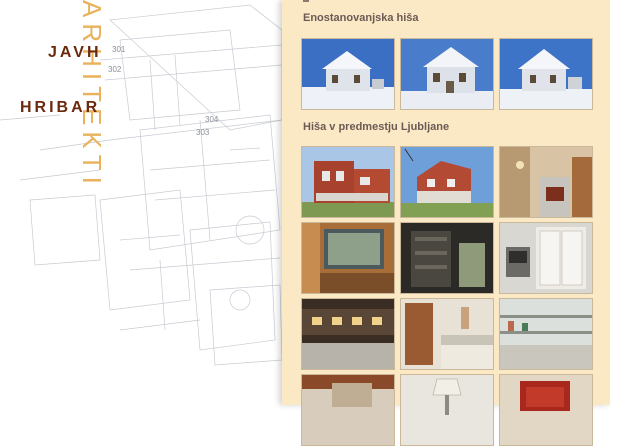 The image size is (620, 446). What do you see at coordinates (115, 69) in the screenshot?
I see `svg-text: 302` at bounding box center [115, 69].